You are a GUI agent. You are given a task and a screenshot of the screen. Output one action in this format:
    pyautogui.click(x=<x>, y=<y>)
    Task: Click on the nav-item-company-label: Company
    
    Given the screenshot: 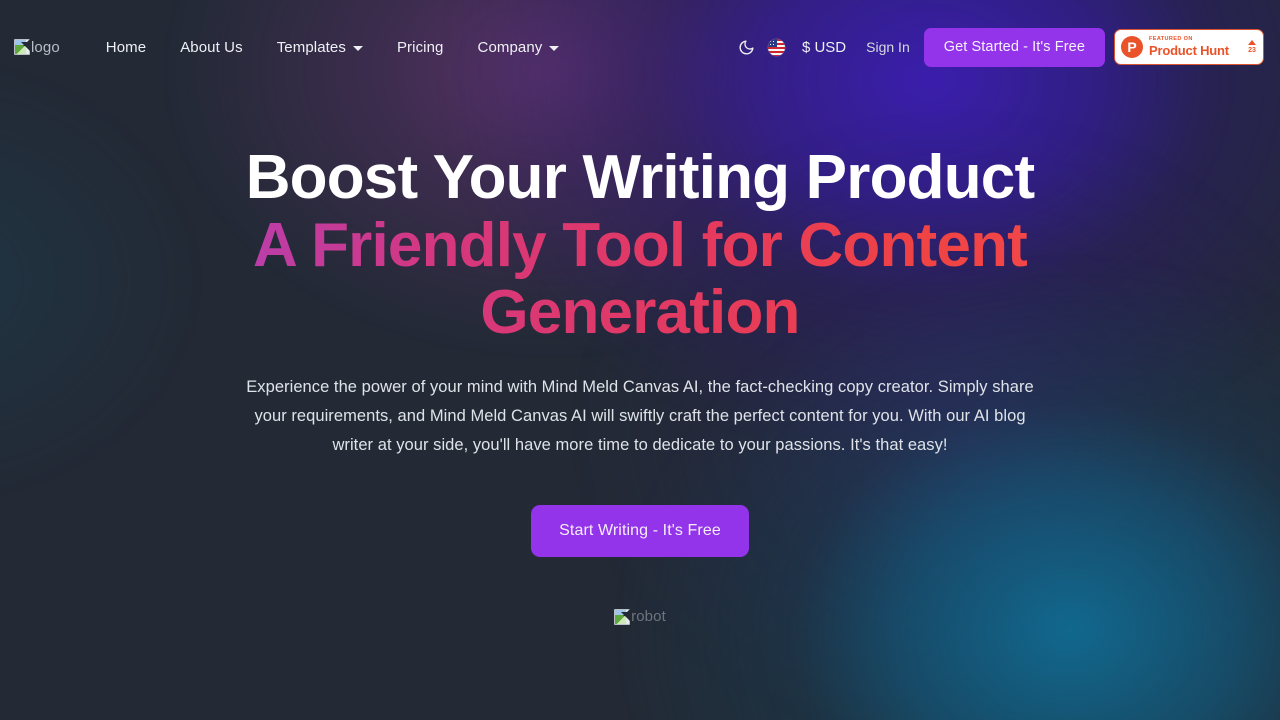 What is the action you would take?
    pyautogui.click(x=510, y=47)
    